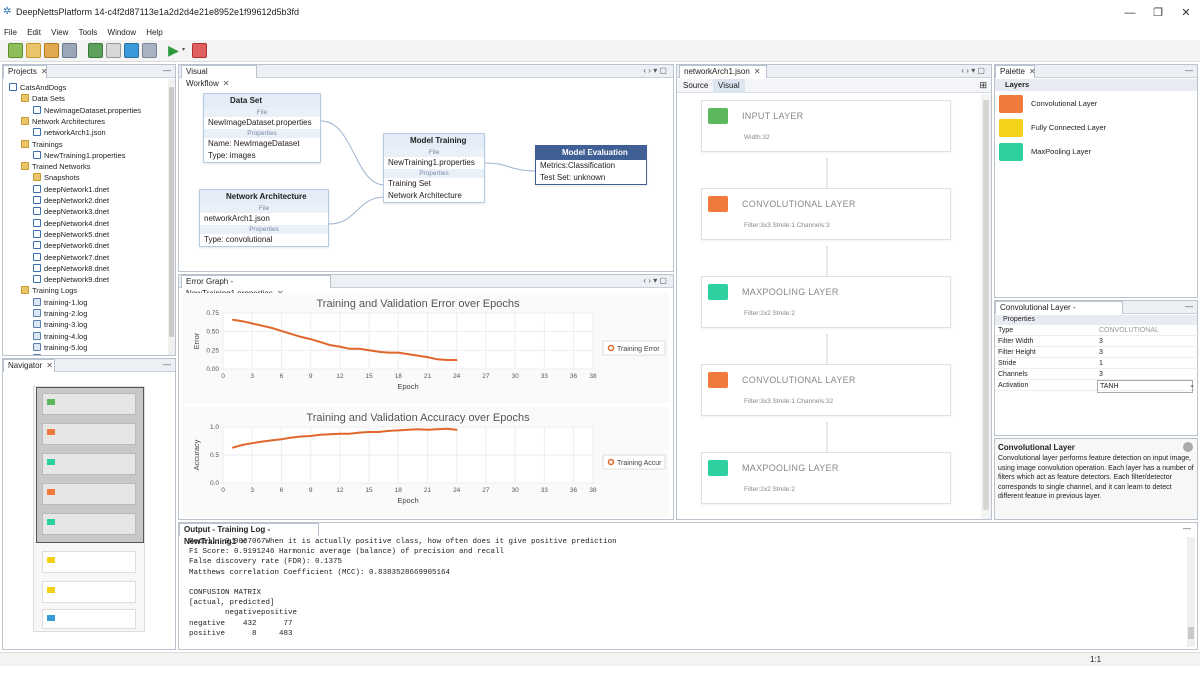 The height and width of the screenshot is (675, 1200). What do you see at coordinates (790, 468) in the screenshot?
I see `layer-name: MAXPOOLING LAYER` at bounding box center [790, 468].